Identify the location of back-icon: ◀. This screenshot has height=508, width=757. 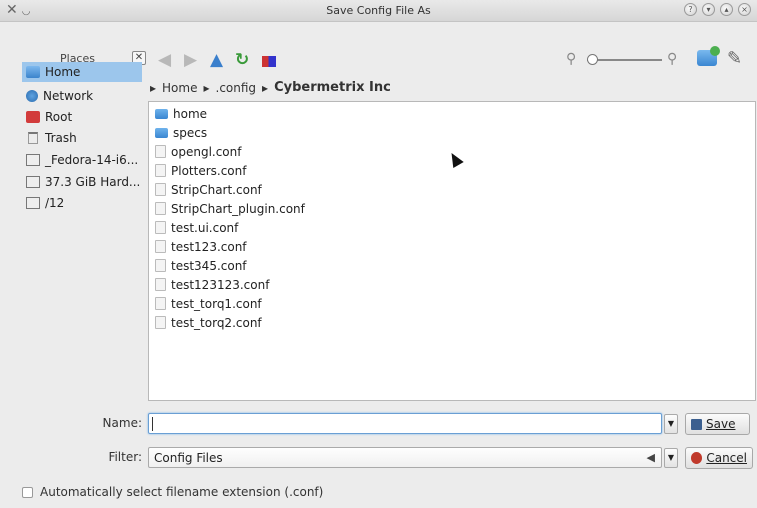
(164, 60).